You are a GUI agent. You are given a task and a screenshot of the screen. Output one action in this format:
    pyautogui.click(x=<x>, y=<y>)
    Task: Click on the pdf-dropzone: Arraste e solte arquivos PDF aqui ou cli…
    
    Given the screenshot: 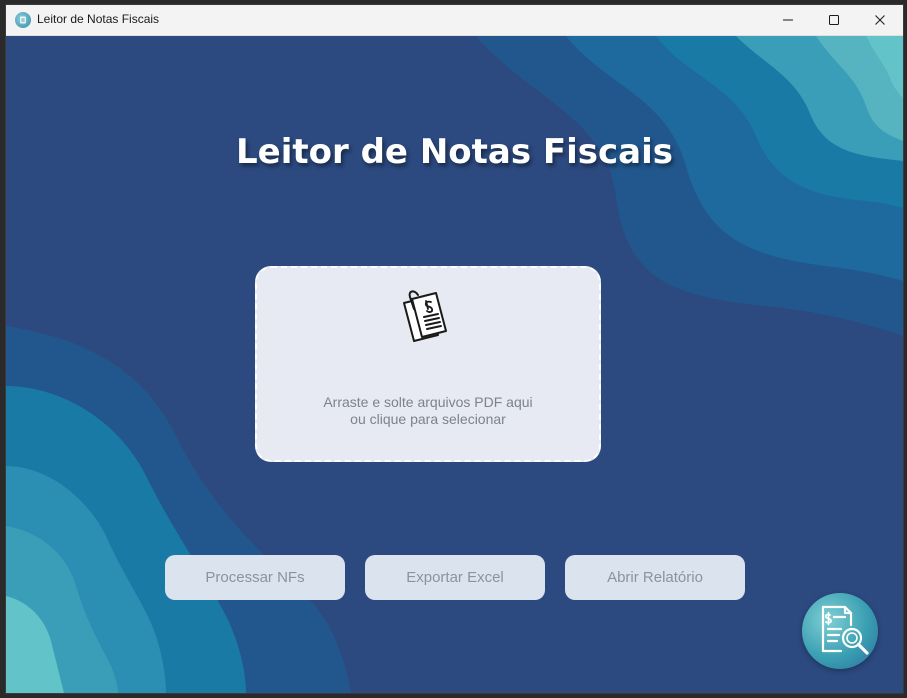 What is the action you would take?
    pyautogui.click(x=428, y=364)
    